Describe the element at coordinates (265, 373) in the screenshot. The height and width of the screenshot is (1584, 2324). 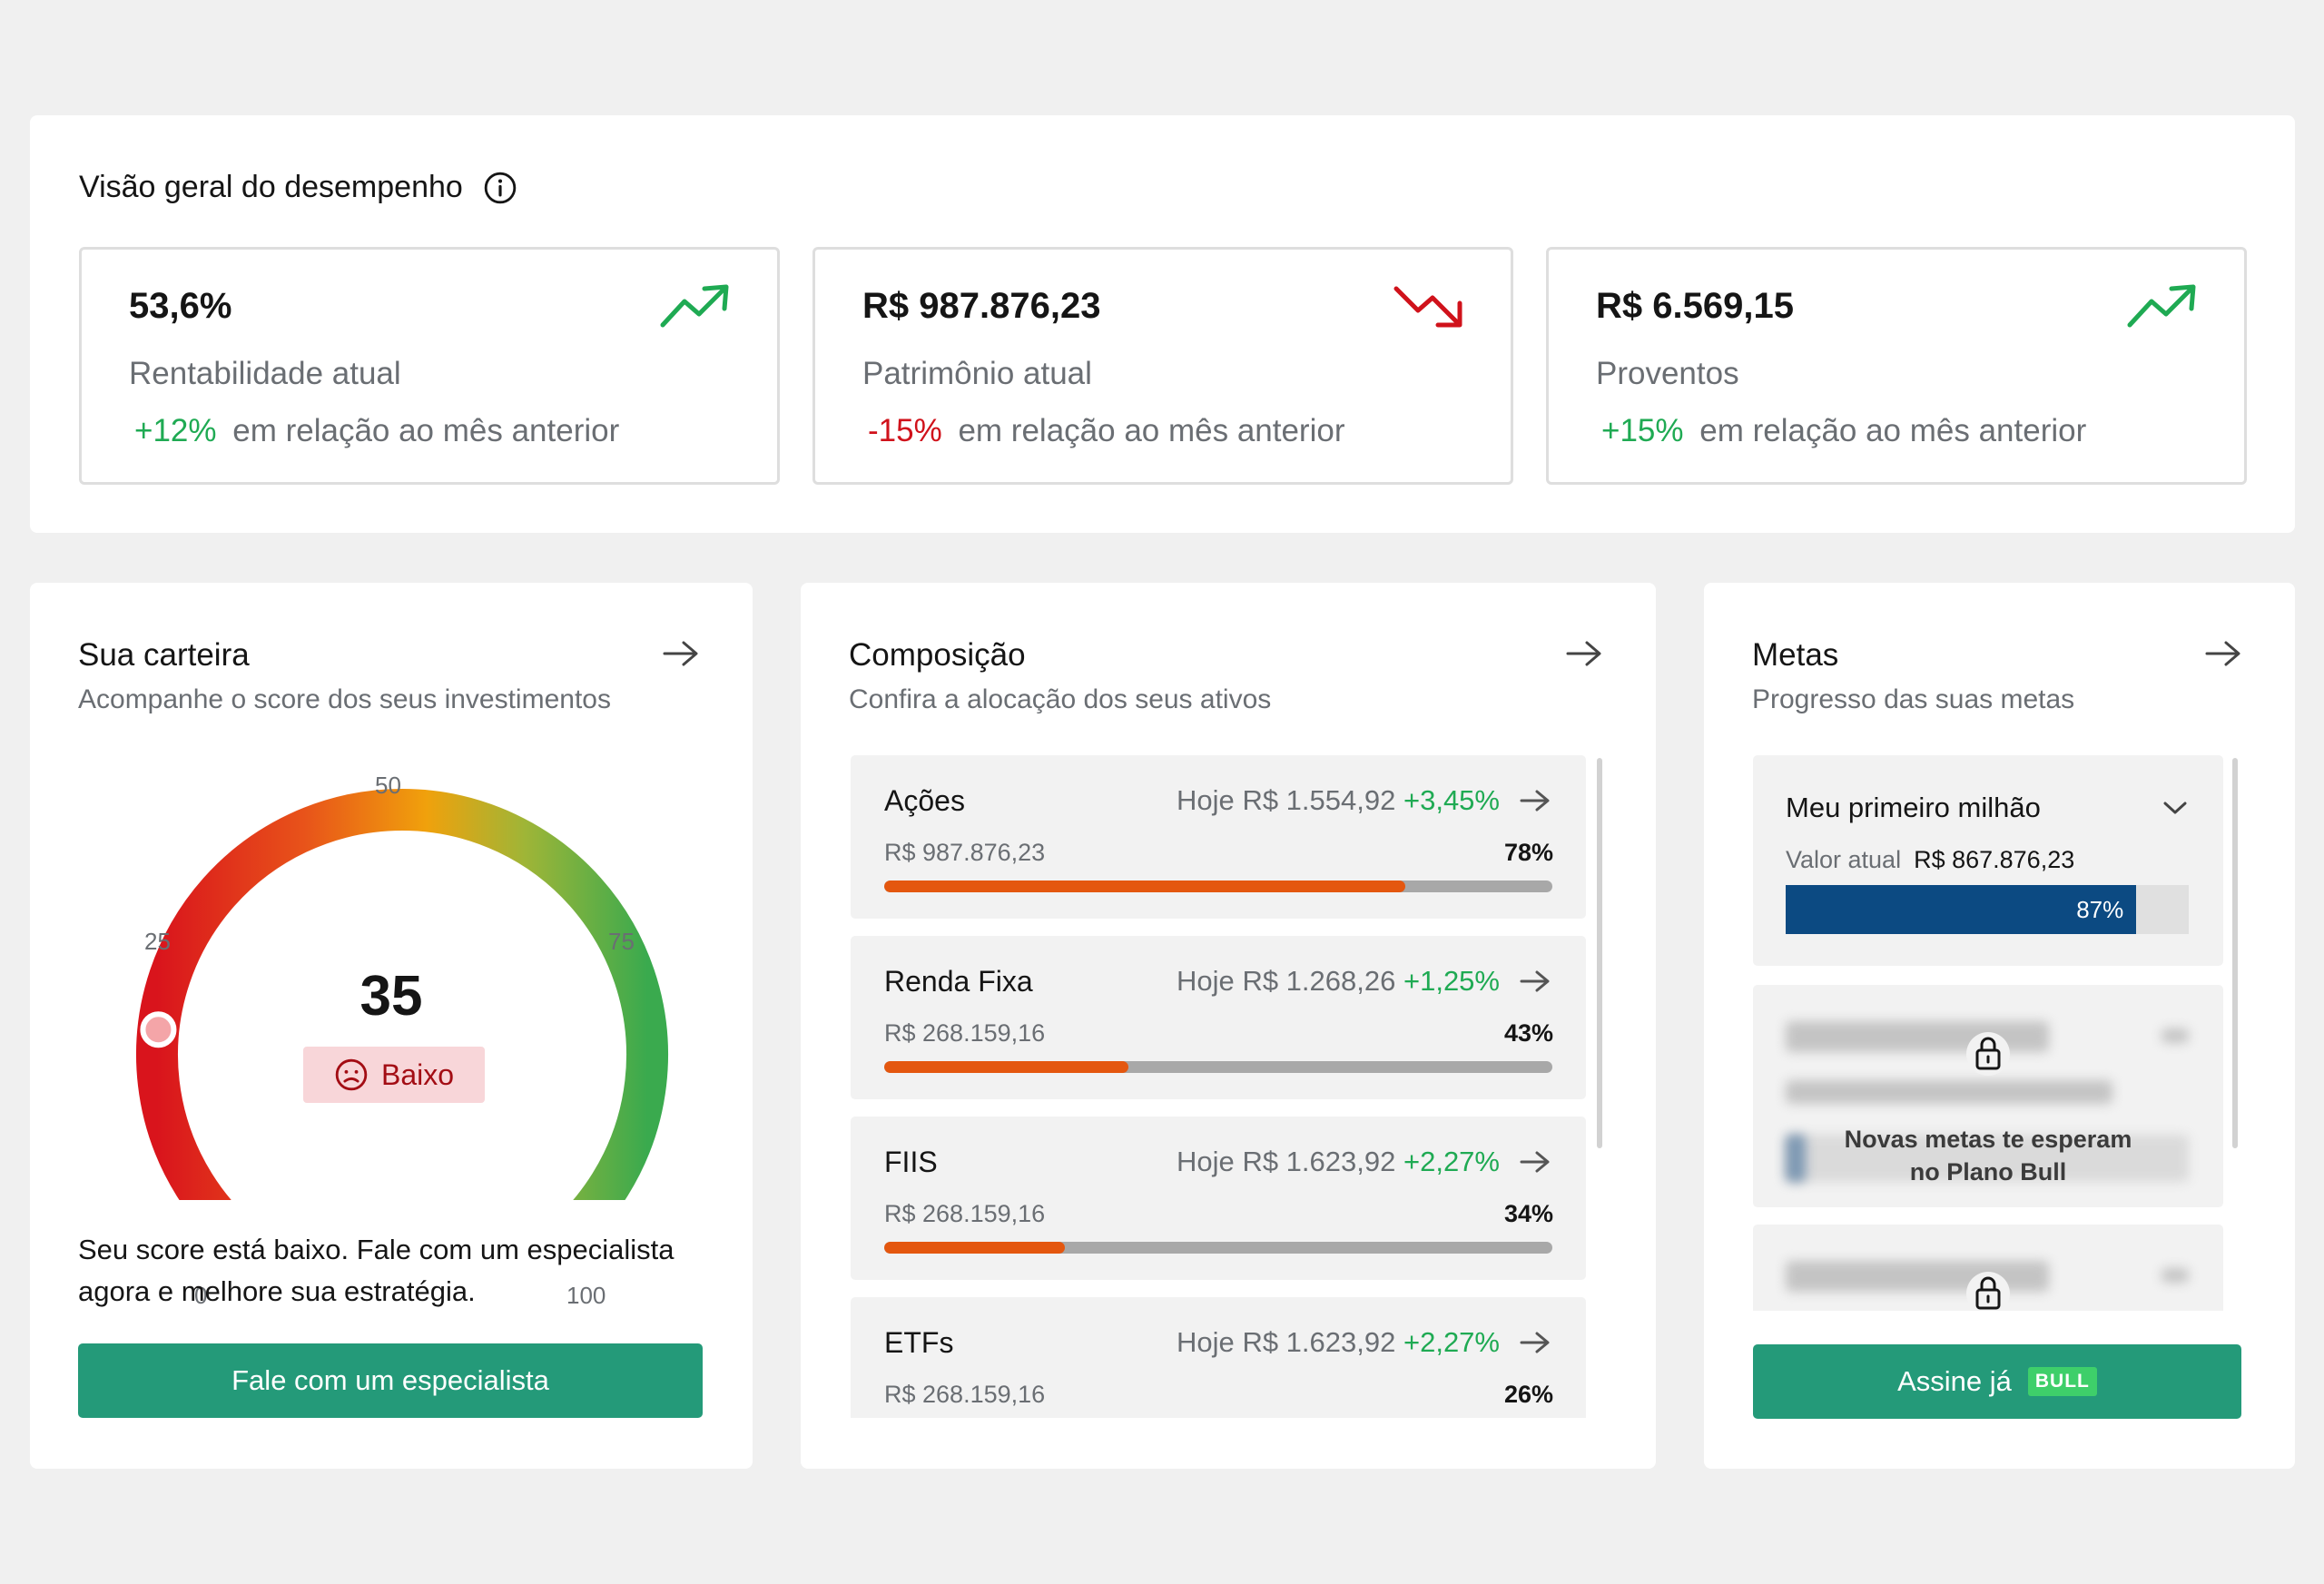
I see `kpi-label: Rentabilidade atual` at that location.